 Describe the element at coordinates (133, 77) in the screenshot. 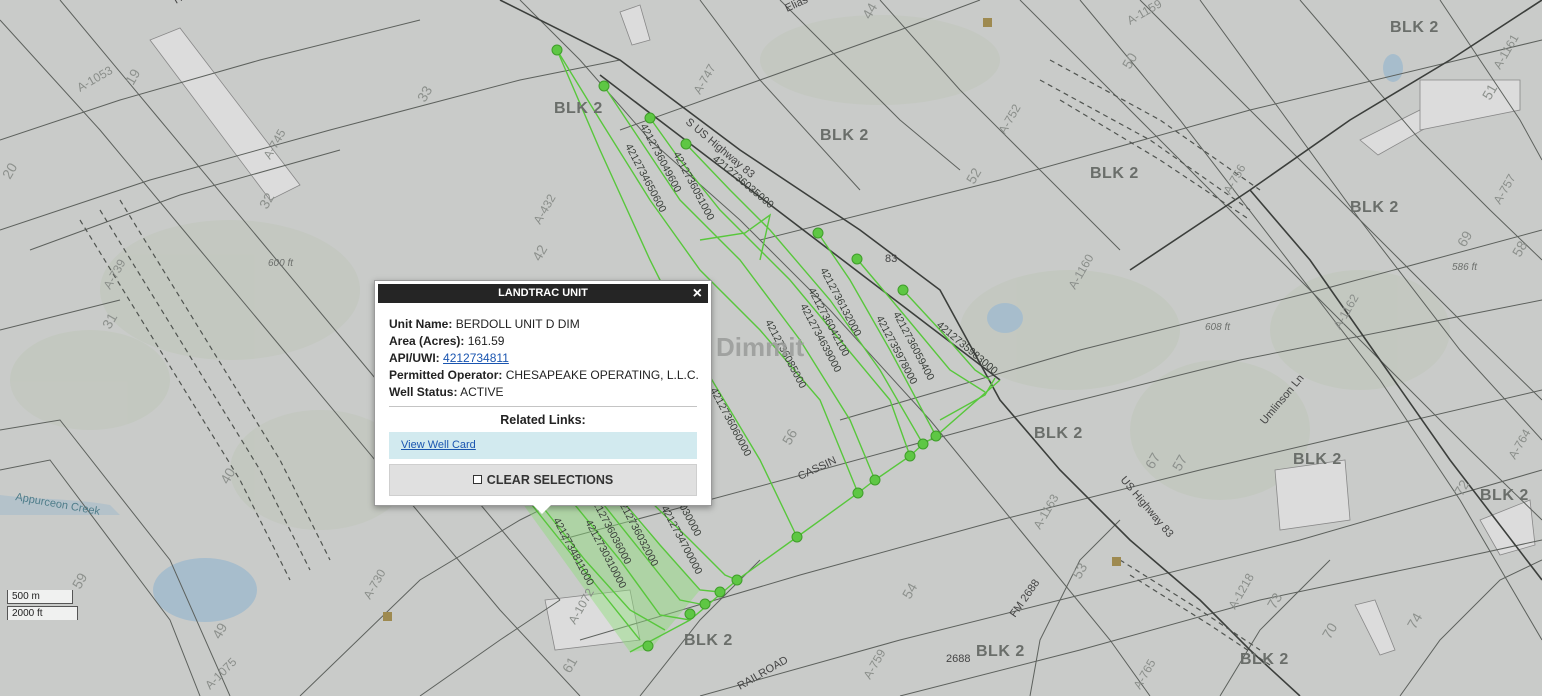

I see `section-label: 19` at that location.